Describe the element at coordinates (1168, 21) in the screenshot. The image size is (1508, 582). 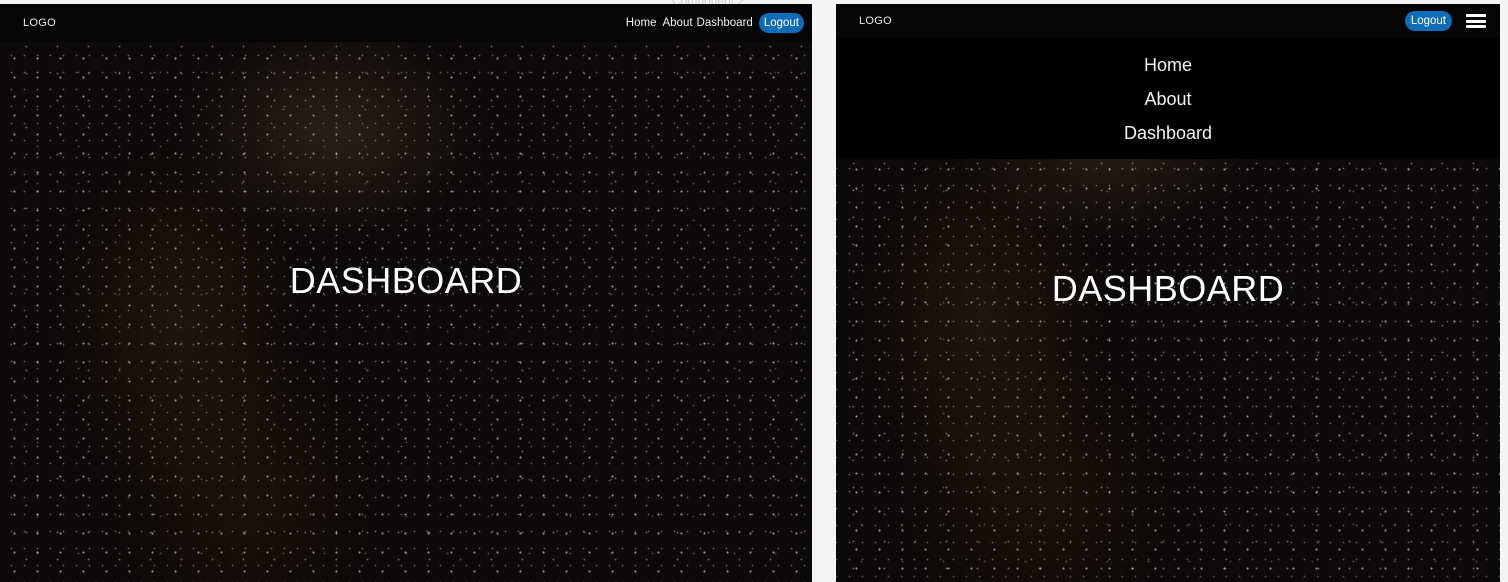
I see `mobile-navbar: LOGO Logout` at that location.